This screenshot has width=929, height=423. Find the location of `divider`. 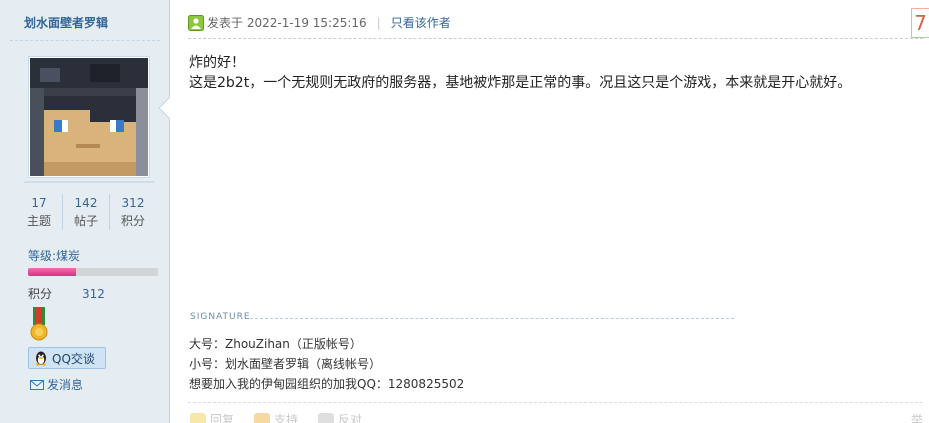

divider is located at coordinates (85, 40).